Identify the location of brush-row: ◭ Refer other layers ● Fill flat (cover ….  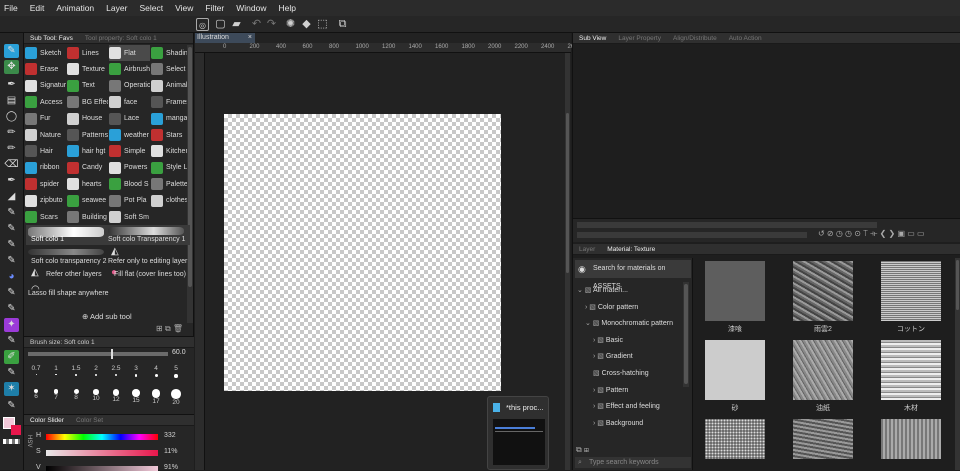
(108, 275).